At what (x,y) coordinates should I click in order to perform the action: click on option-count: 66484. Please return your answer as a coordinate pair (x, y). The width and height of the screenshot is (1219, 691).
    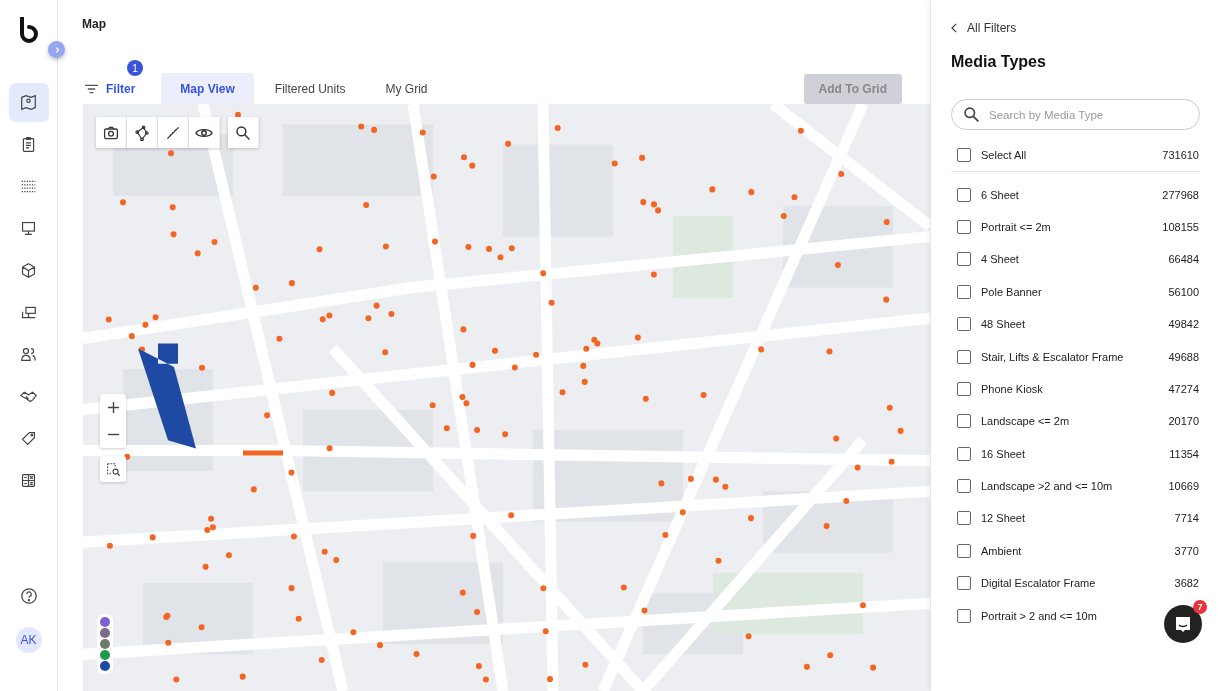
    Looking at the image, I should click on (1184, 259).